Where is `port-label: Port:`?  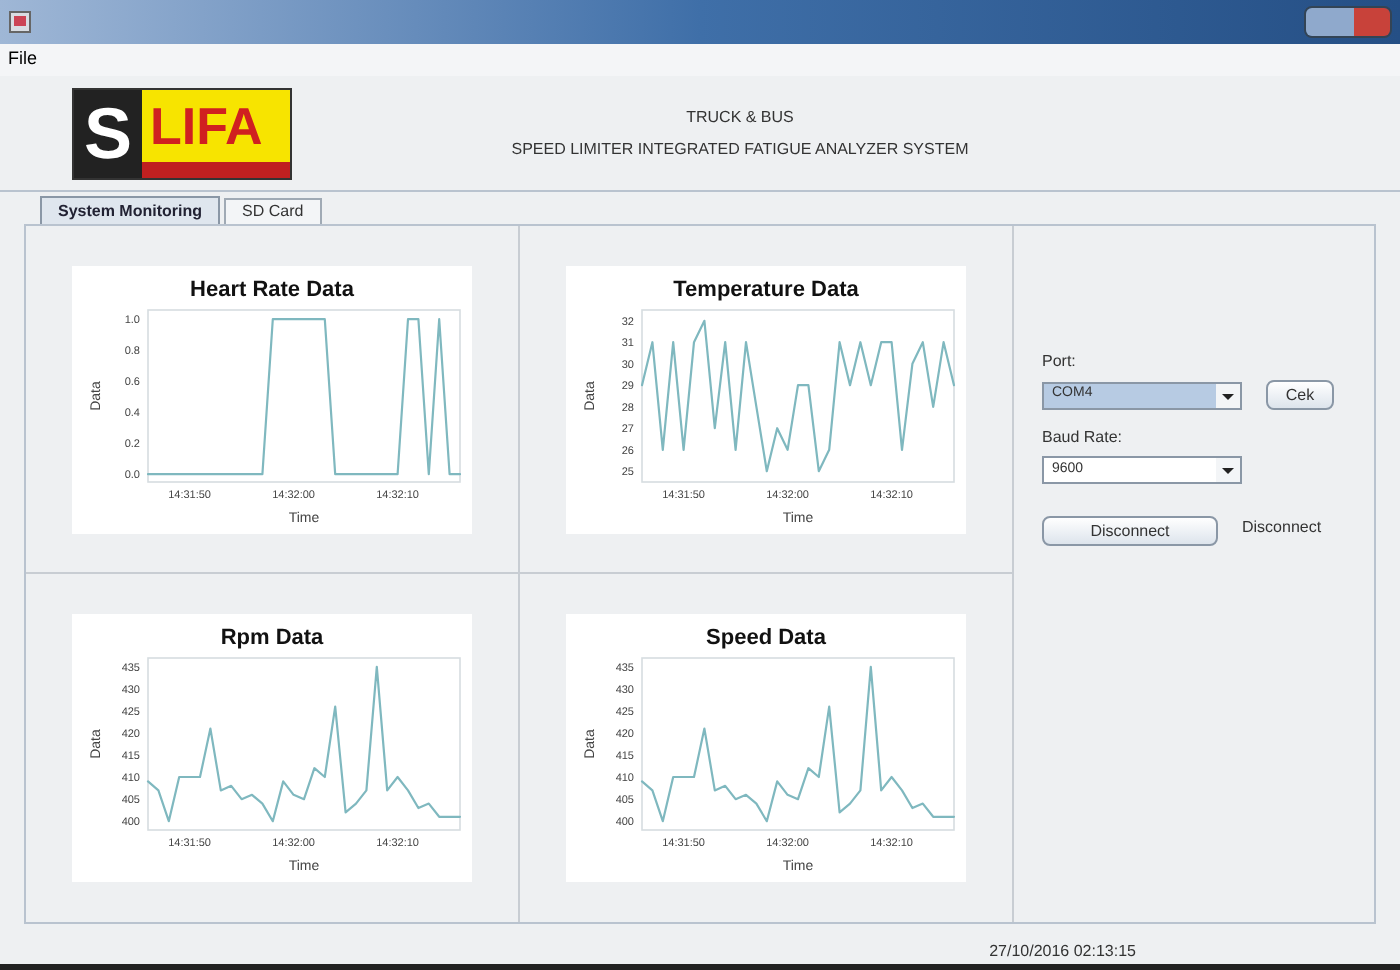
port-label: Port: is located at coordinates (1060, 362).